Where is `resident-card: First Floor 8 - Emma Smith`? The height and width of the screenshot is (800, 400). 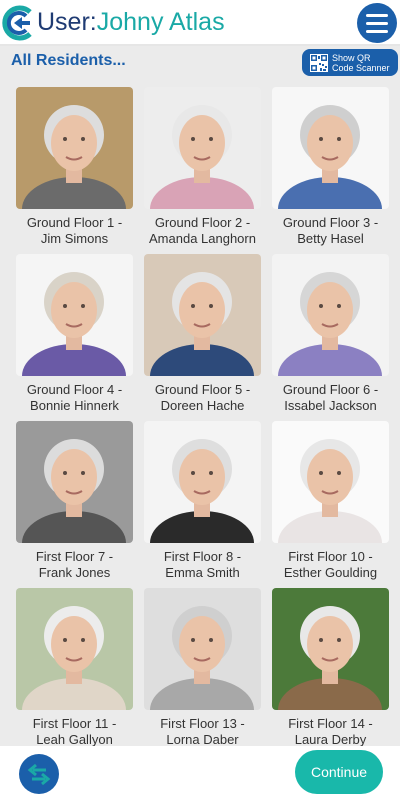 resident-card: First Floor 8 - Emma Smith is located at coordinates (202, 503).